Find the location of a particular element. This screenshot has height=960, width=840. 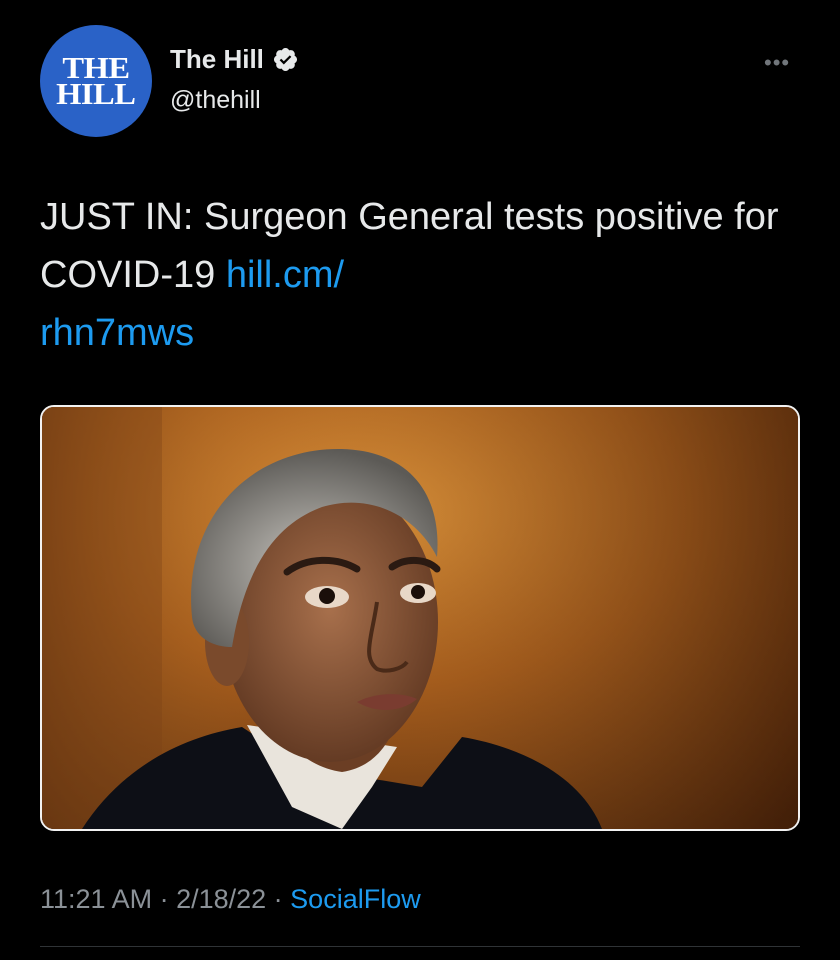

tweet-date: 2/18/22 is located at coordinates (221, 899).